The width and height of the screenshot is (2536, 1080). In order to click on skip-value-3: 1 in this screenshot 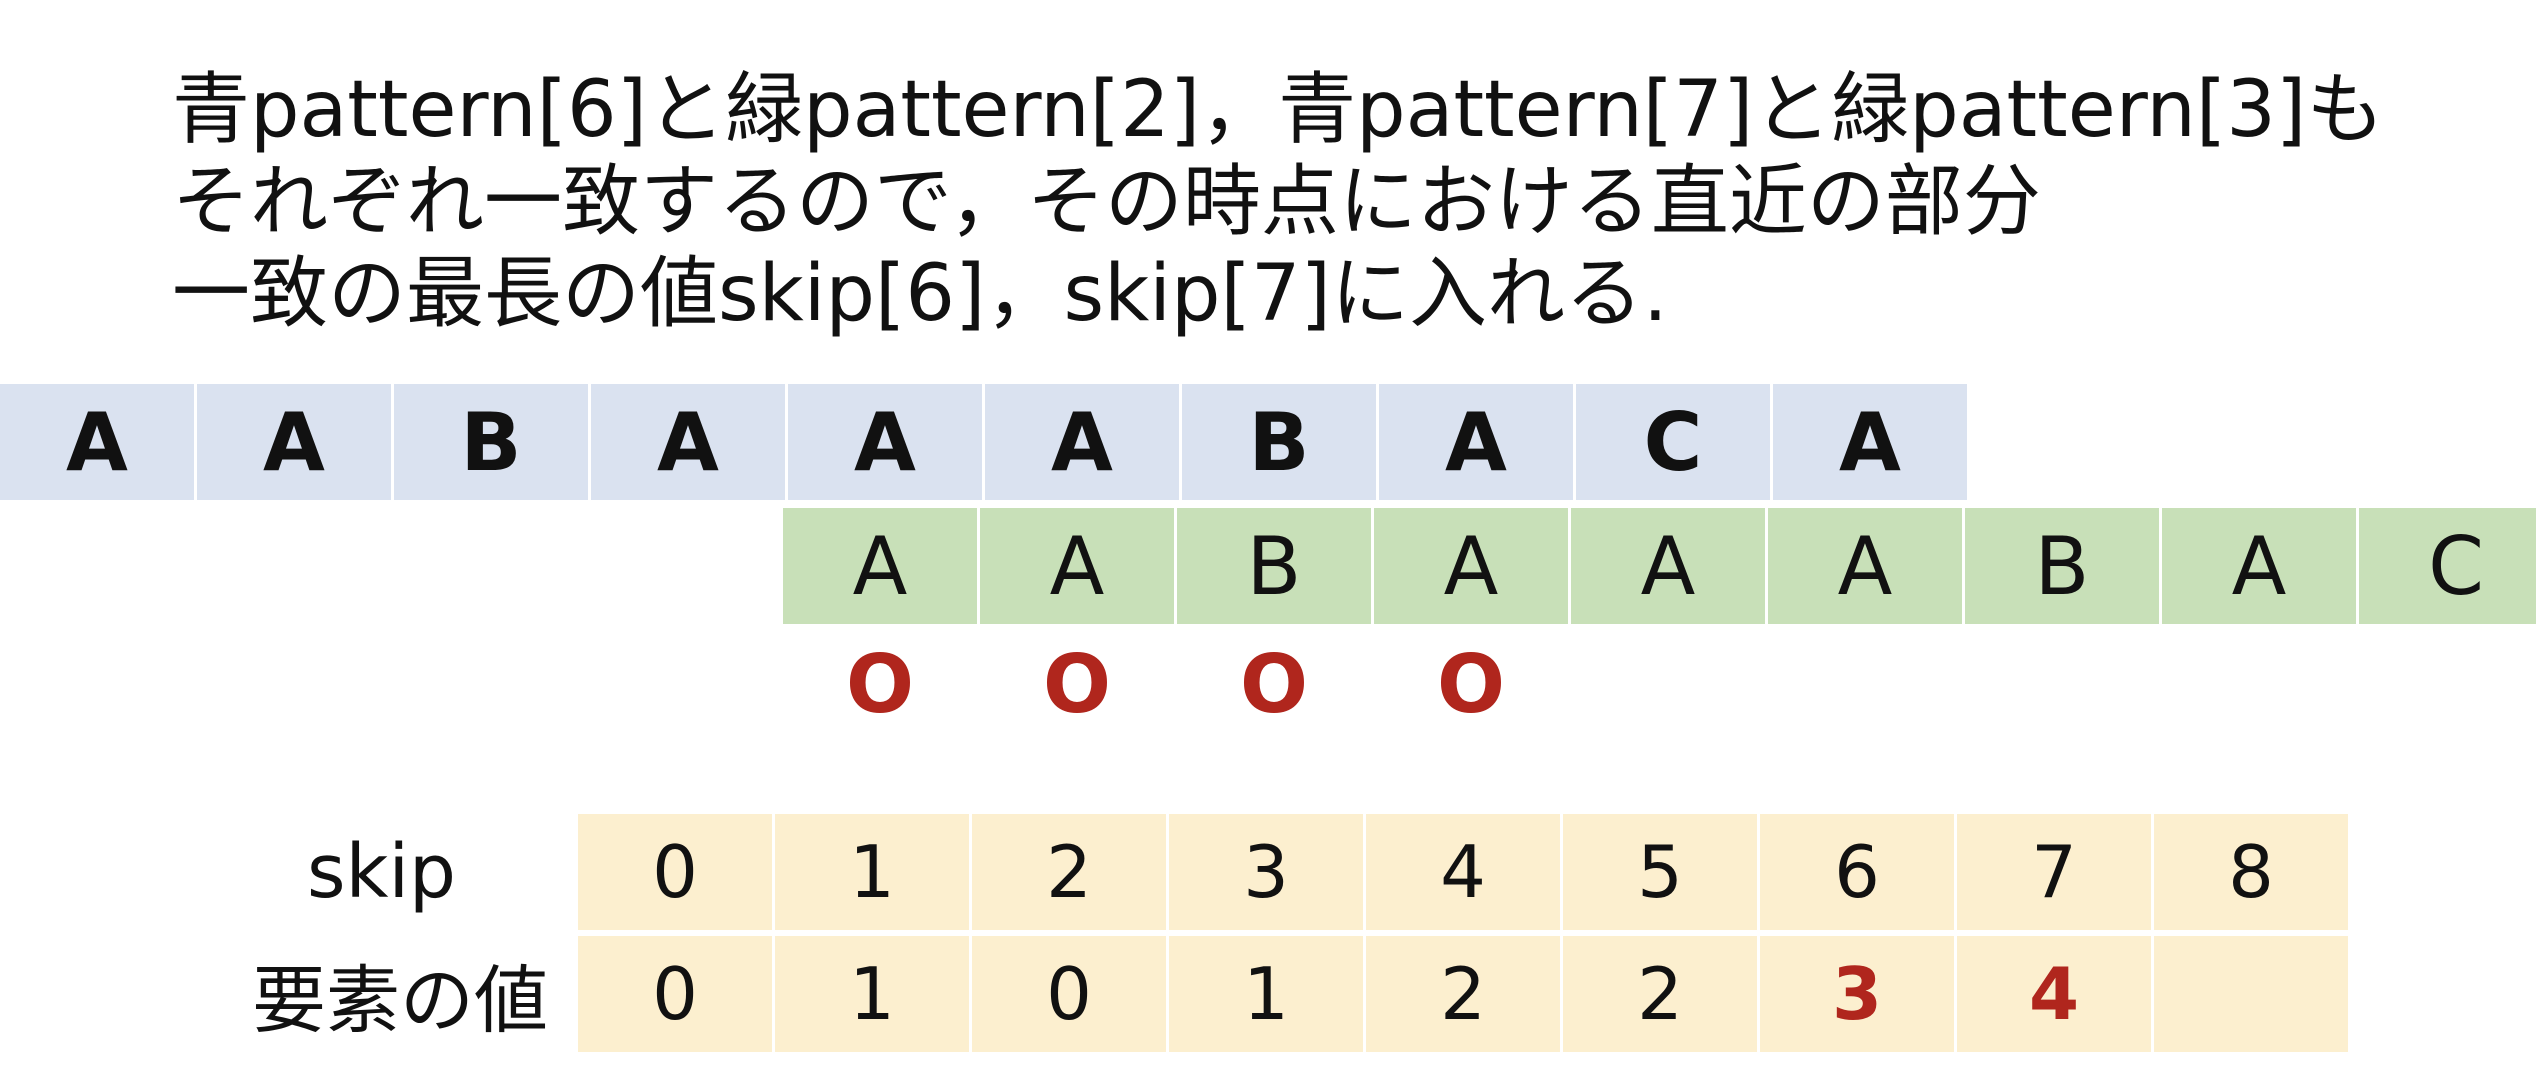, I will do `click(1266, 994)`.